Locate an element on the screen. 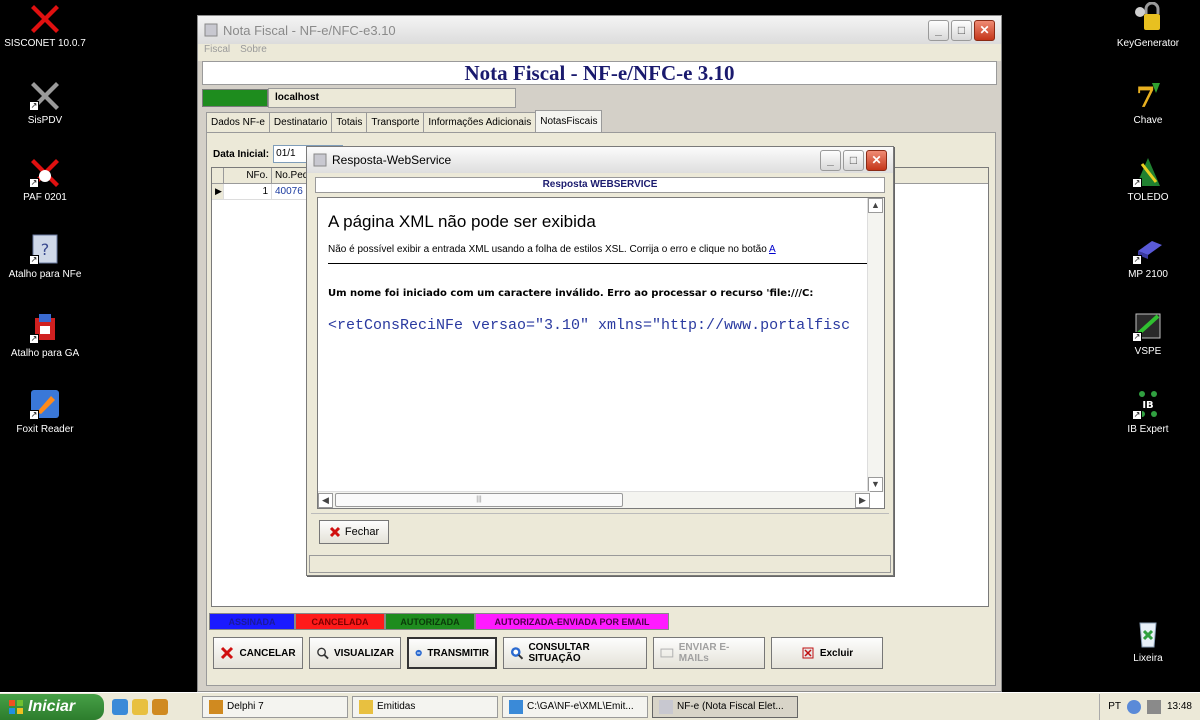 The image size is (1200, 720). fechar-button: Fechar is located at coordinates (354, 532).